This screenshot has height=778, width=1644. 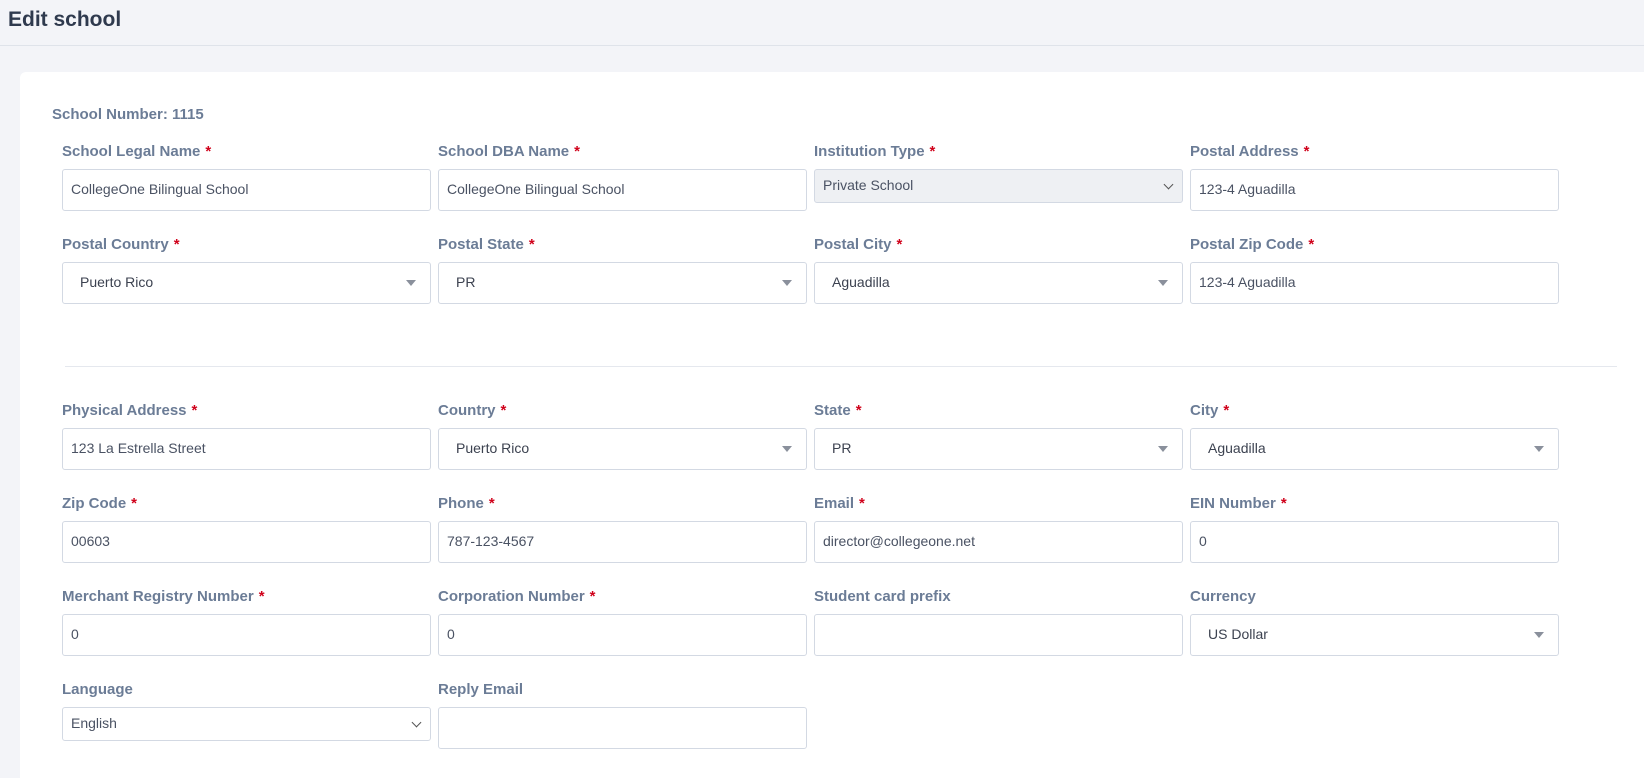 I want to click on currency-label: Currency, so click(x=1374, y=597).